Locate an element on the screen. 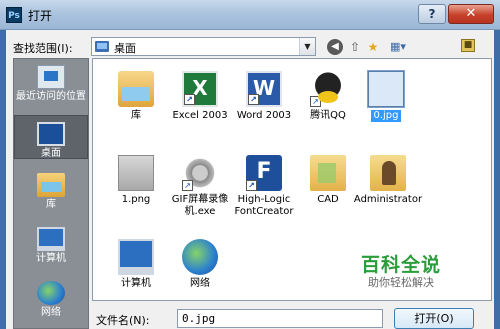  place-desktop: 桌面 is located at coordinates (51, 137).